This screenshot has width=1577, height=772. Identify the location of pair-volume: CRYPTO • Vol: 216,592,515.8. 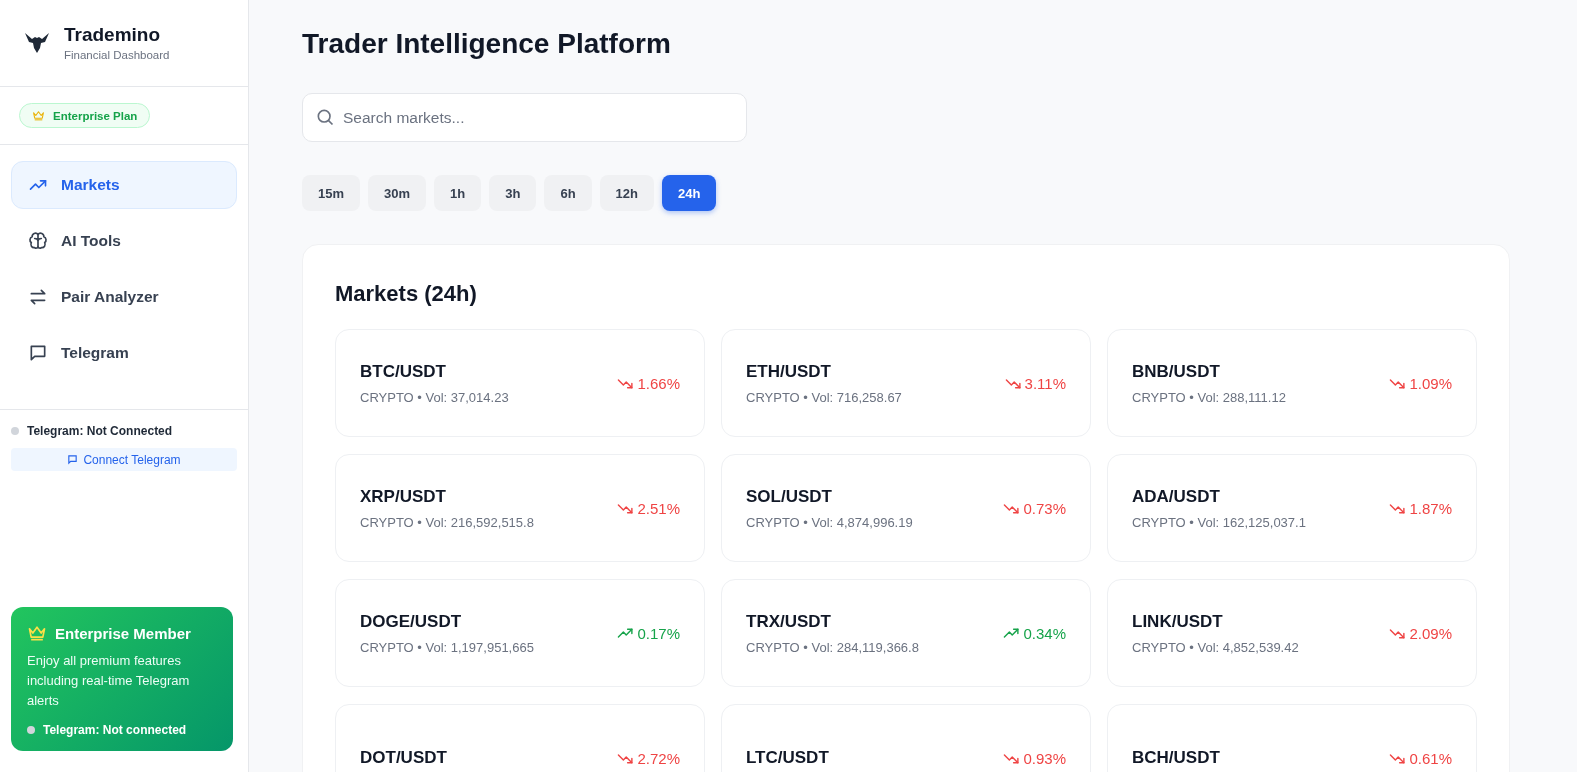
(447, 522).